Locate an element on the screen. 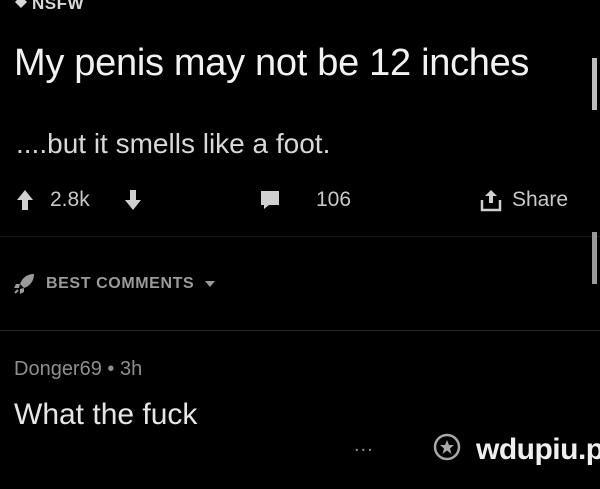 This screenshot has height=489, width=600. watermark: wdupiu.pl is located at coordinates (538, 449).